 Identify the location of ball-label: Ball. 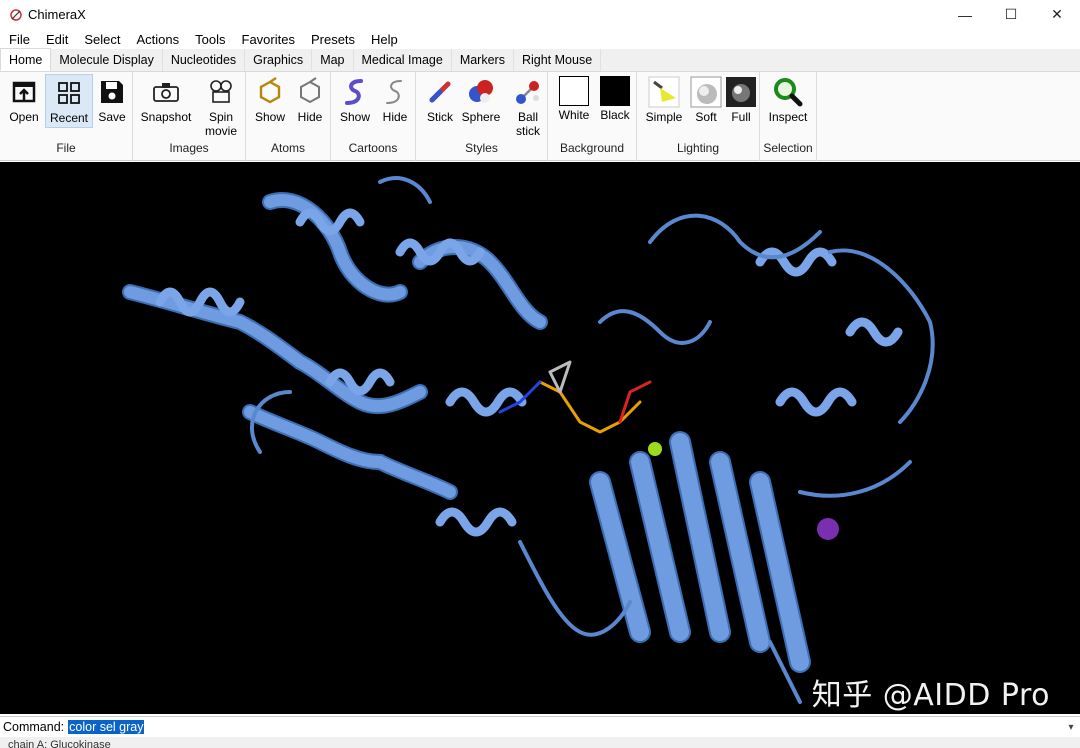
(527, 117).